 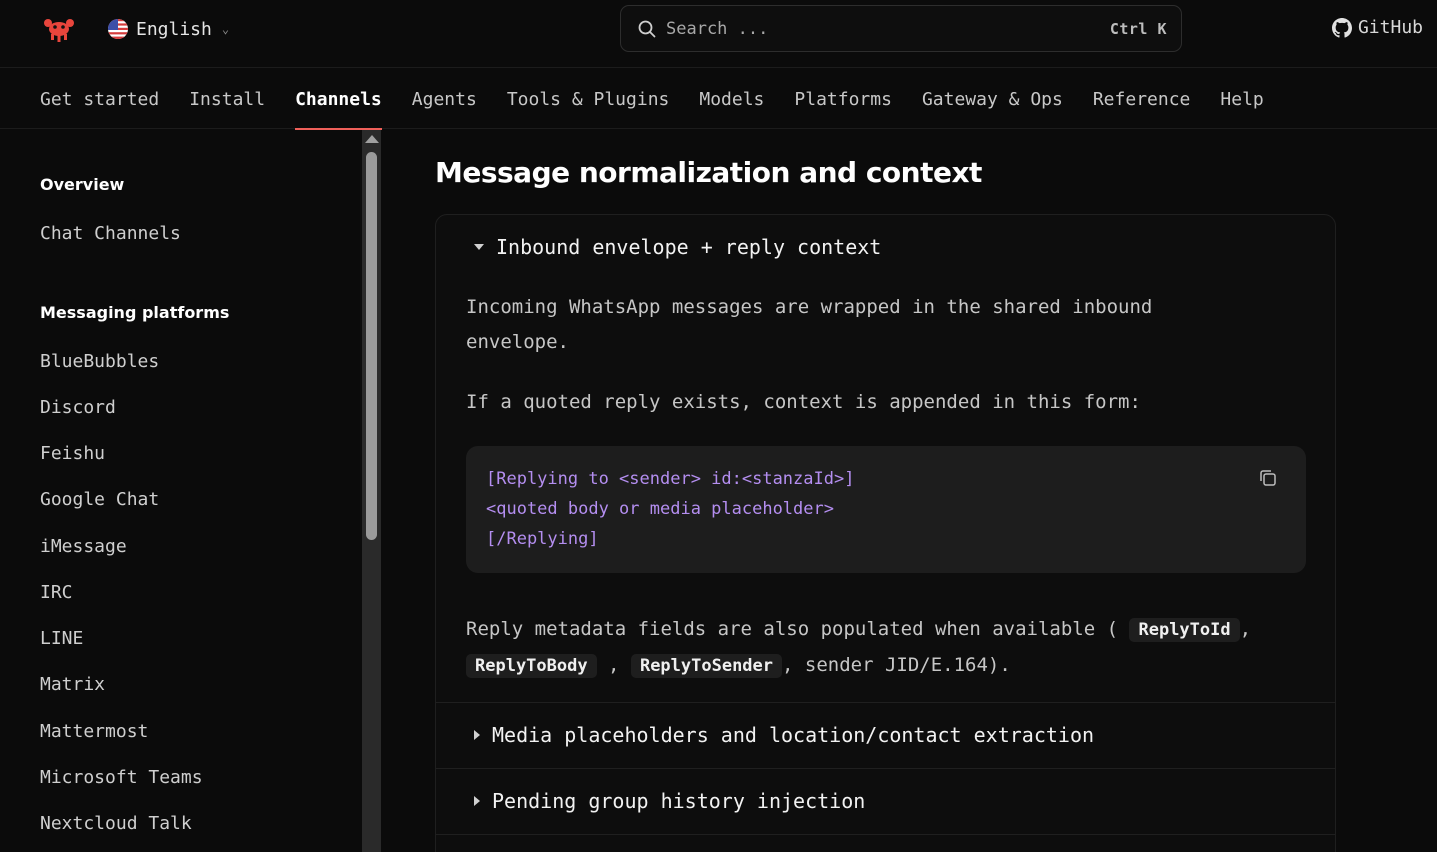 I want to click on sidebar-item-discord: Discord, so click(x=78, y=407).